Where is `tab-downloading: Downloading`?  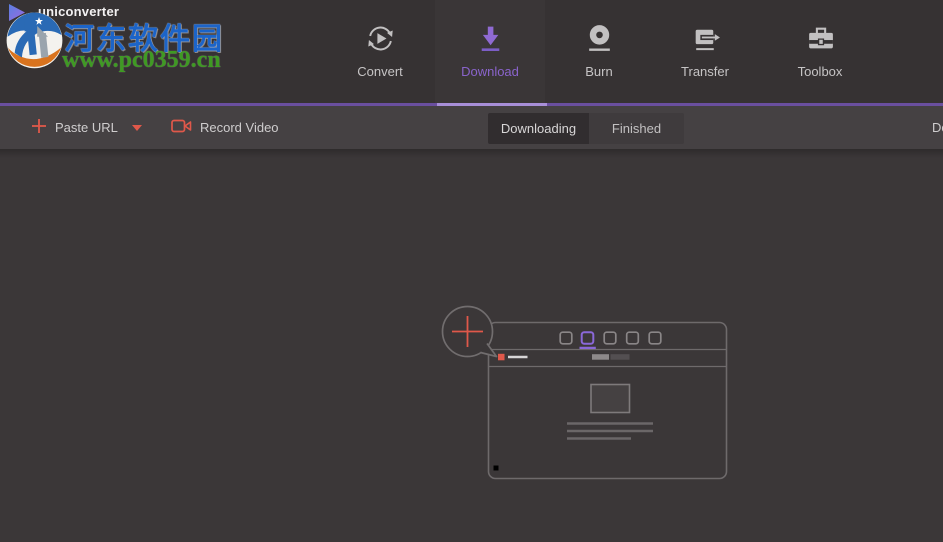 tab-downloading: Downloading is located at coordinates (538, 128).